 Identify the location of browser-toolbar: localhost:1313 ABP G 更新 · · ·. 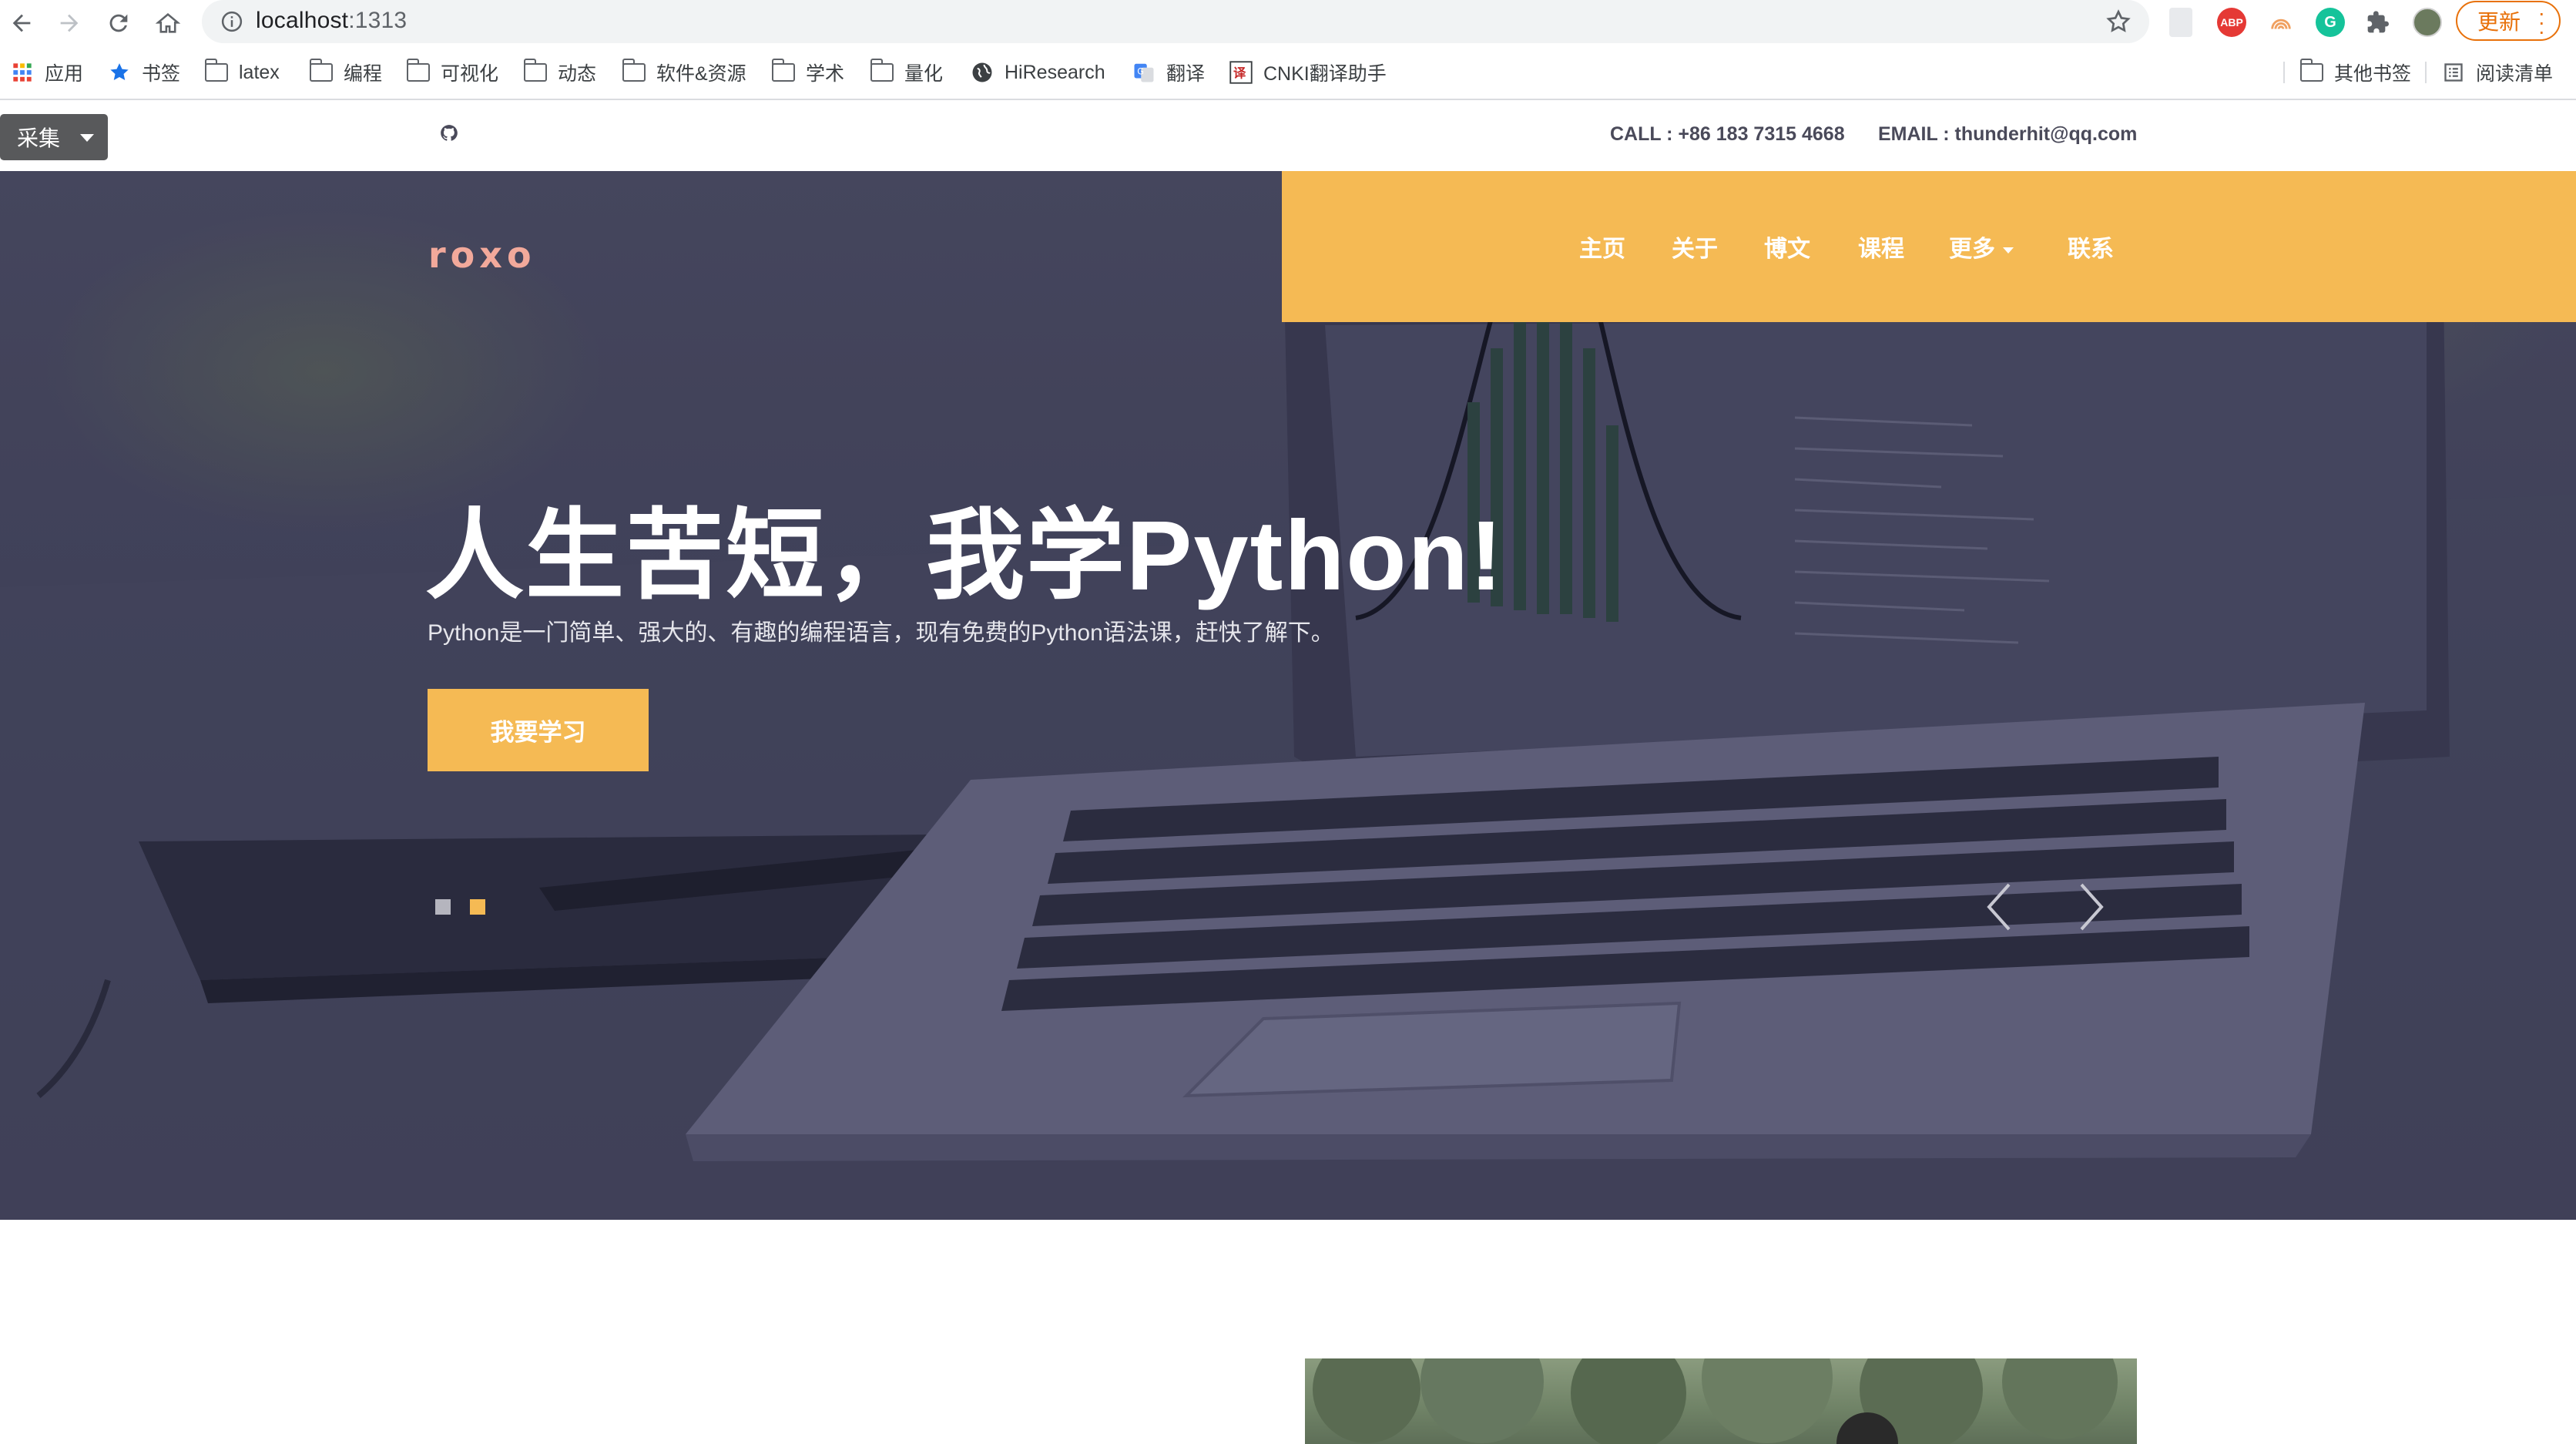
(1288, 22).